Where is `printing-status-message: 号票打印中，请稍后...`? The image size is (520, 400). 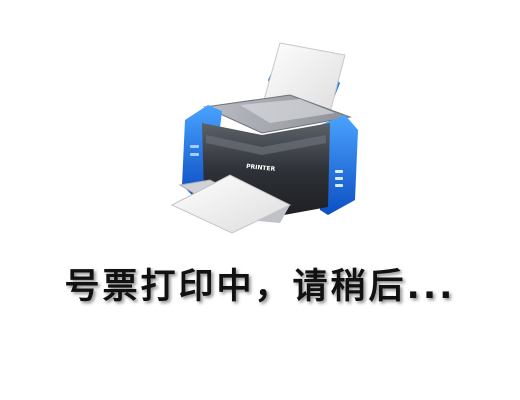
printing-status-message: 号票打印中，请稍后... is located at coordinates (260, 287).